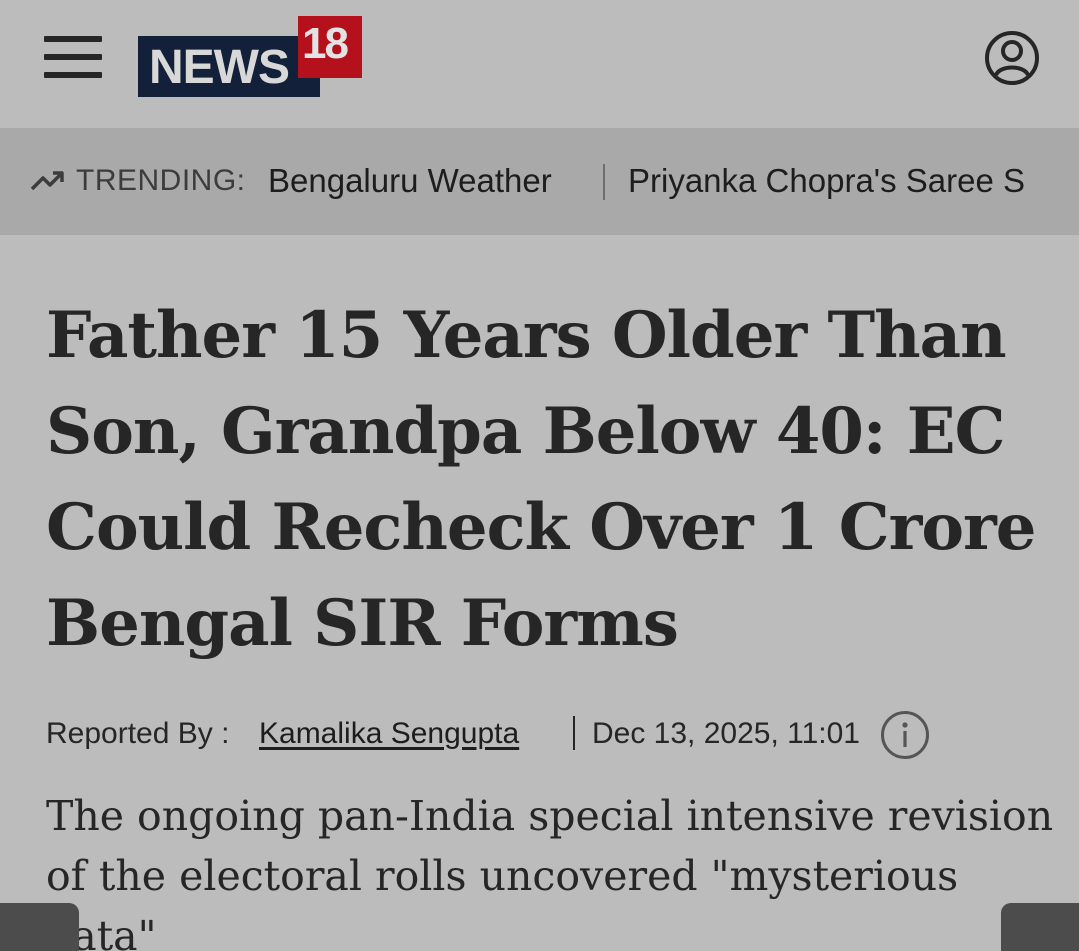  I want to click on logo-18-block: 18, so click(330, 47).